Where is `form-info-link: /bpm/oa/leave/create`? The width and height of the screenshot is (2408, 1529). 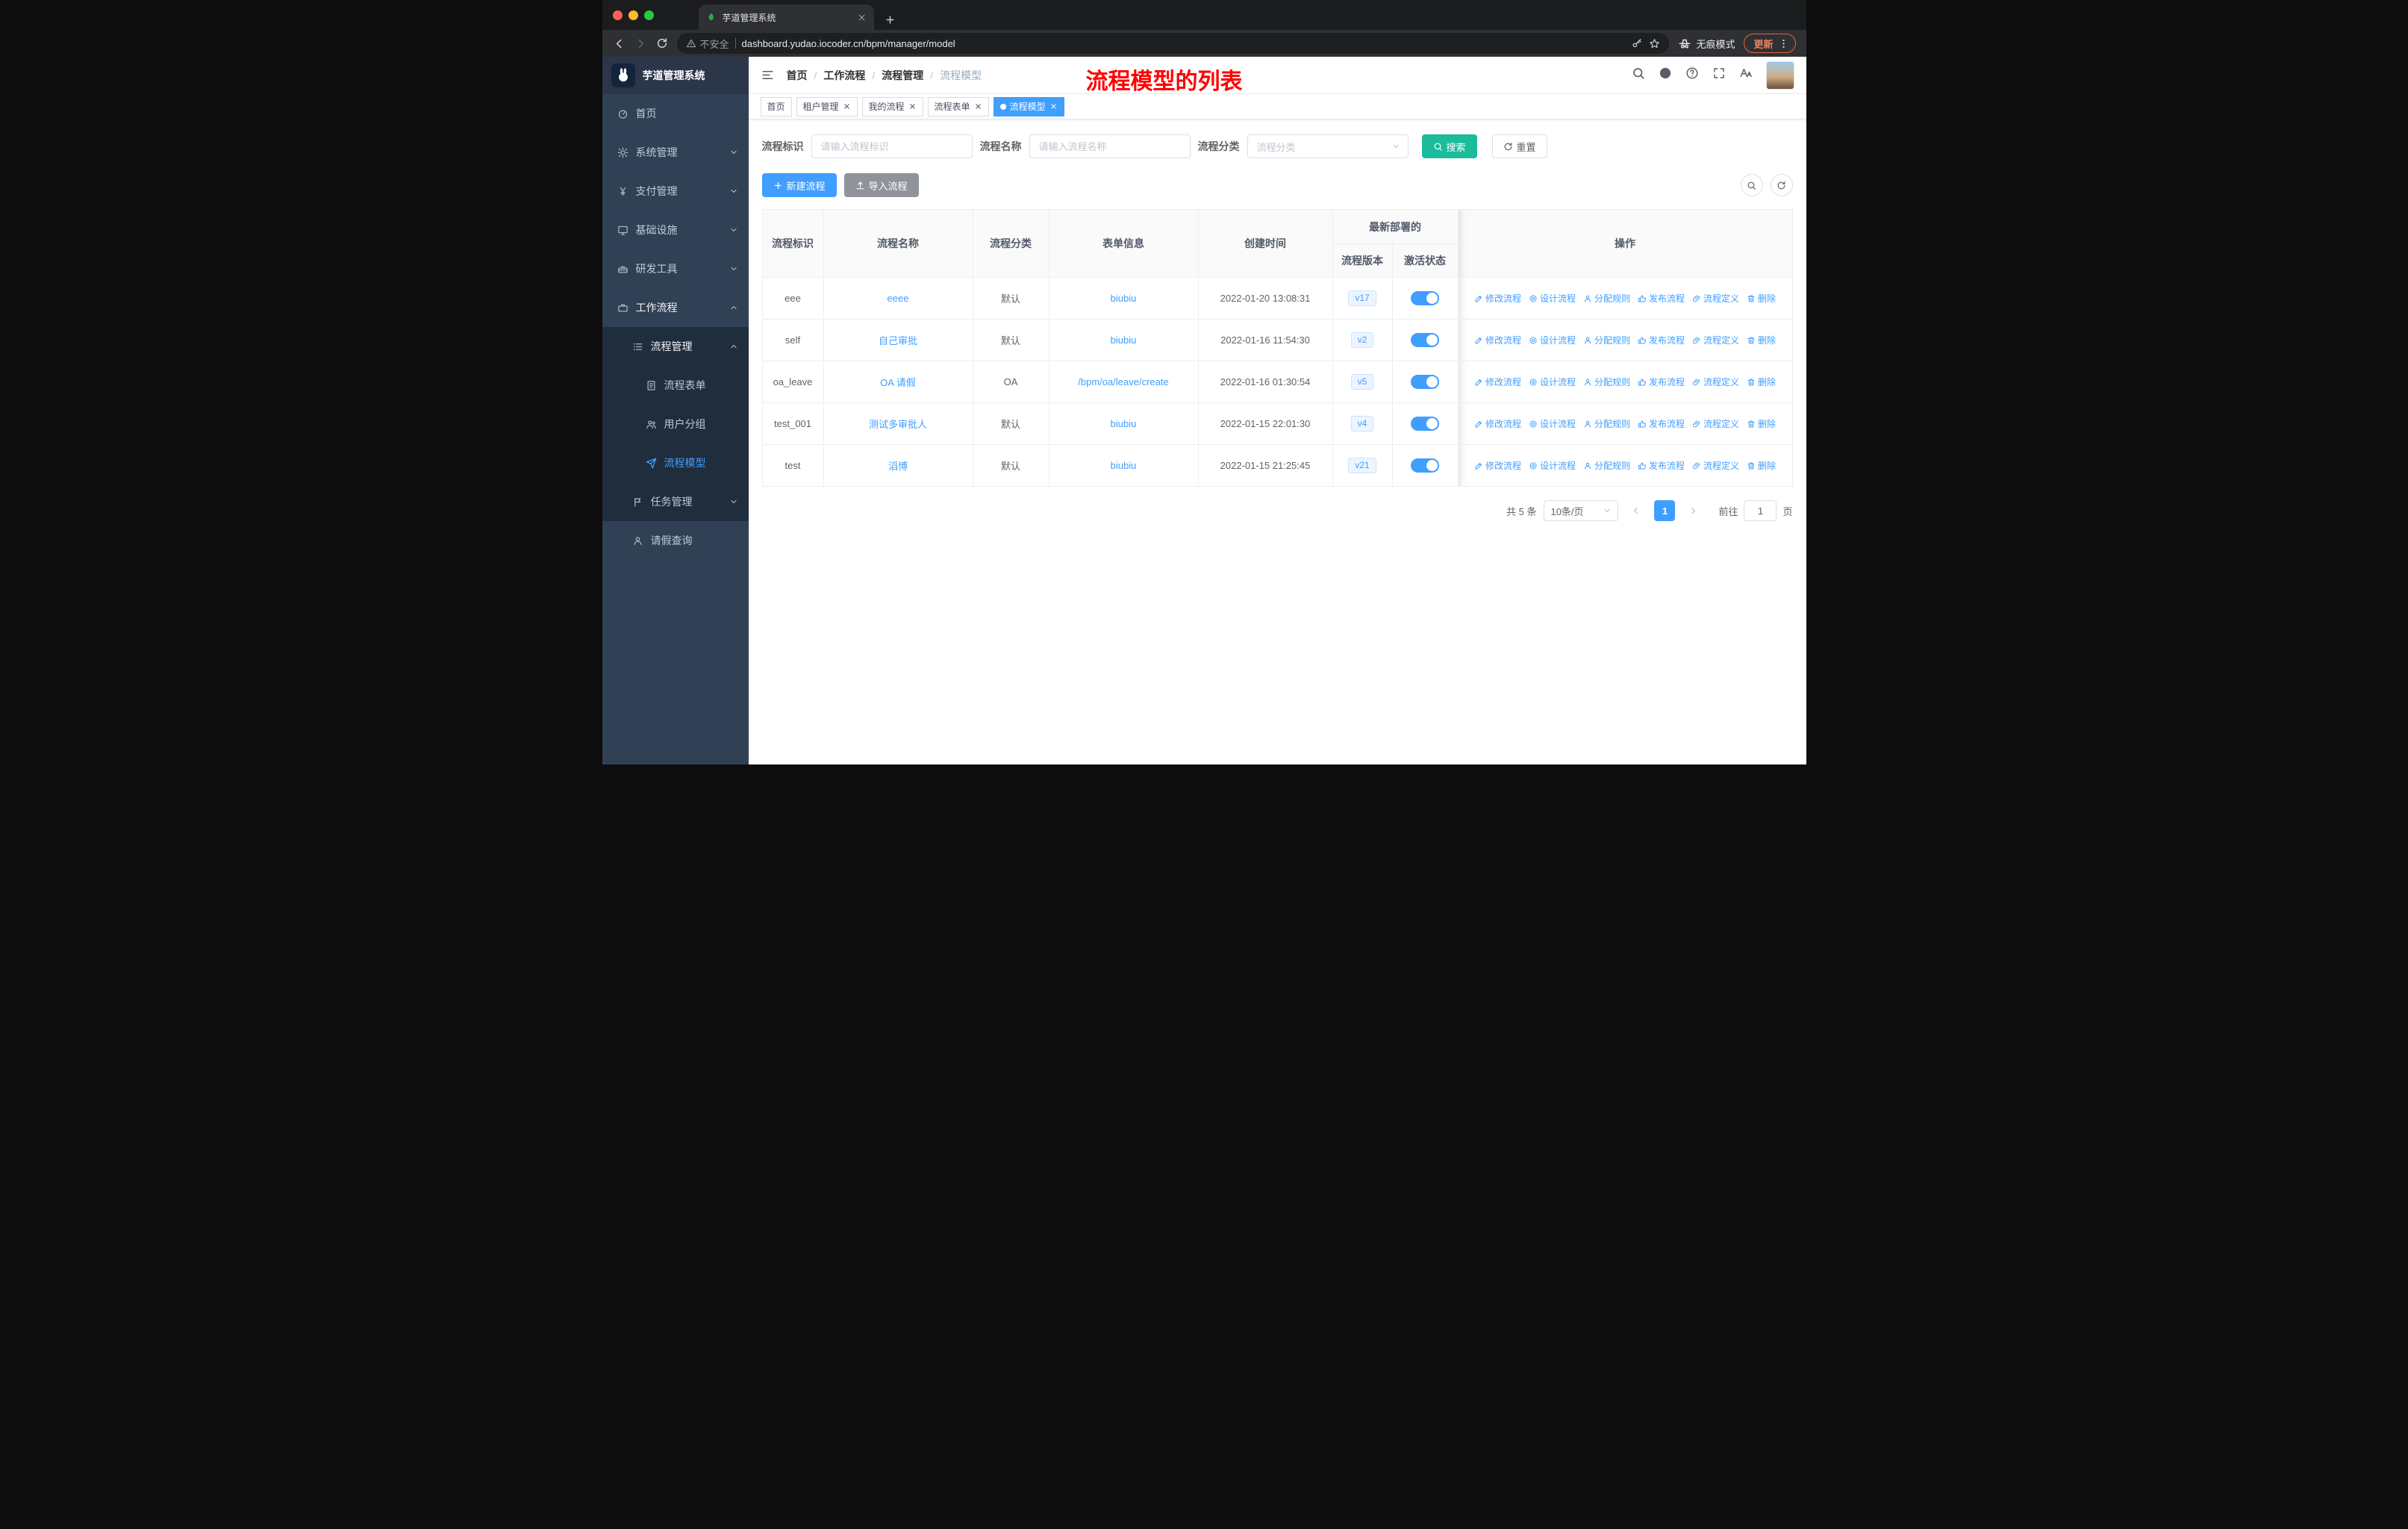 form-info-link: /bpm/oa/leave/create is located at coordinates (1123, 381).